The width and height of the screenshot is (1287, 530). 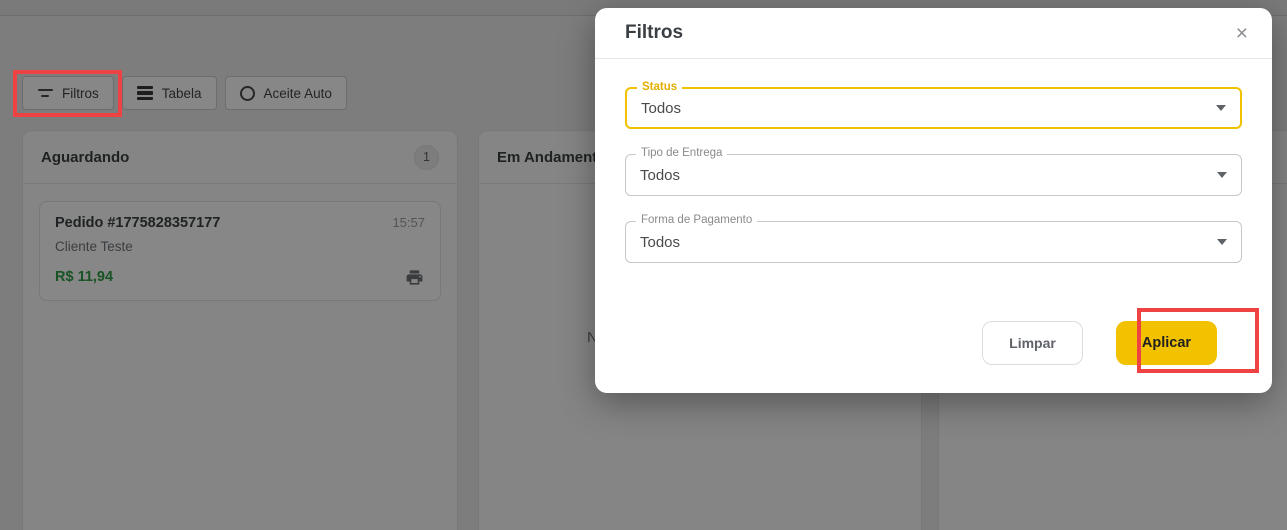 What do you see at coordinates (933, 105) in the screenshot?
I see `status-select: Status Todos` at bounding box center [933, 105].